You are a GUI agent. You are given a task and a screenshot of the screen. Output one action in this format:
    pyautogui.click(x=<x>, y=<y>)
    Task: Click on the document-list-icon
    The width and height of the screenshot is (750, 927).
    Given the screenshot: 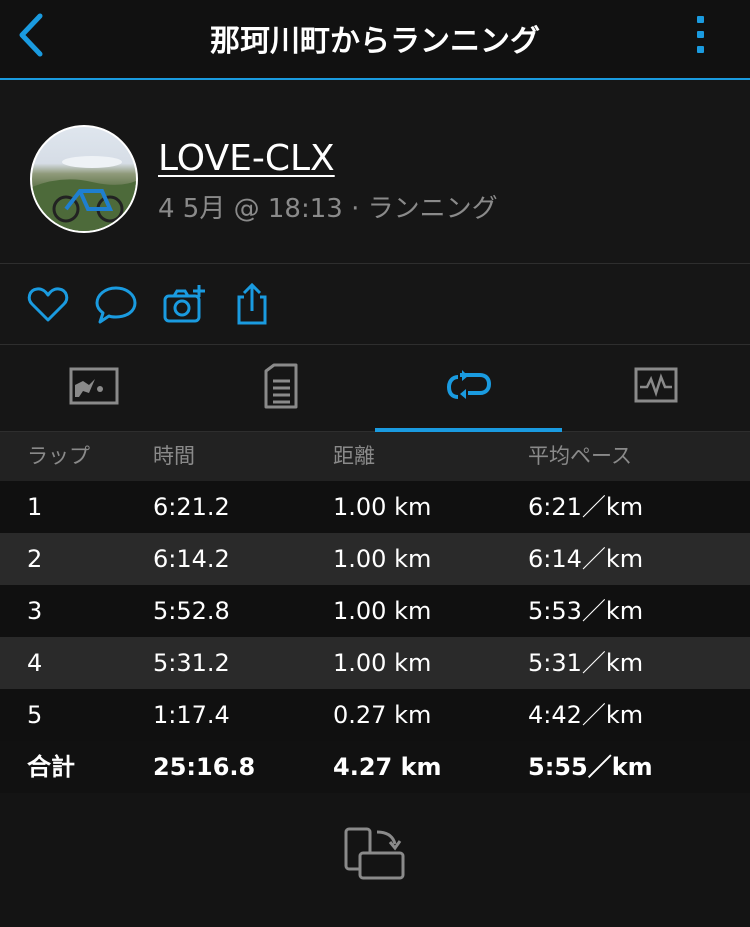 What is the action you would take?
    pyautogui.click(x=280, y=386)
    